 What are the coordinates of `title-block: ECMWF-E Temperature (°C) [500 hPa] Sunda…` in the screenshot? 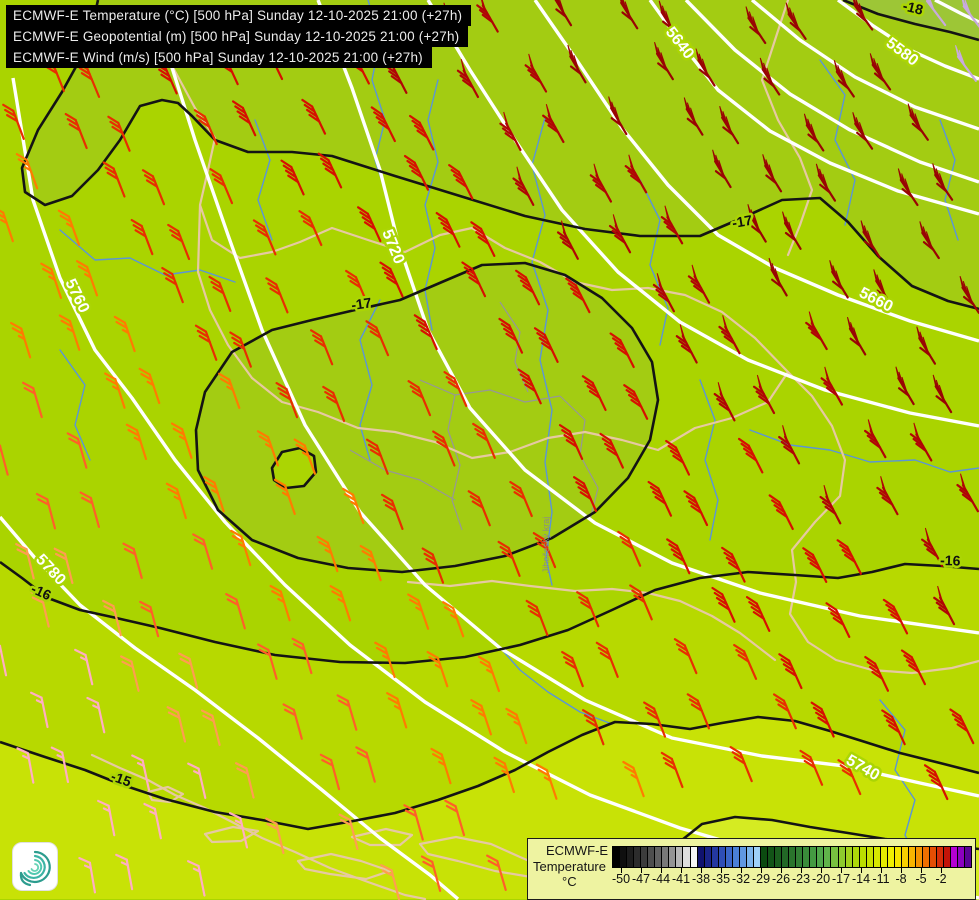 It's located at (239, 36).